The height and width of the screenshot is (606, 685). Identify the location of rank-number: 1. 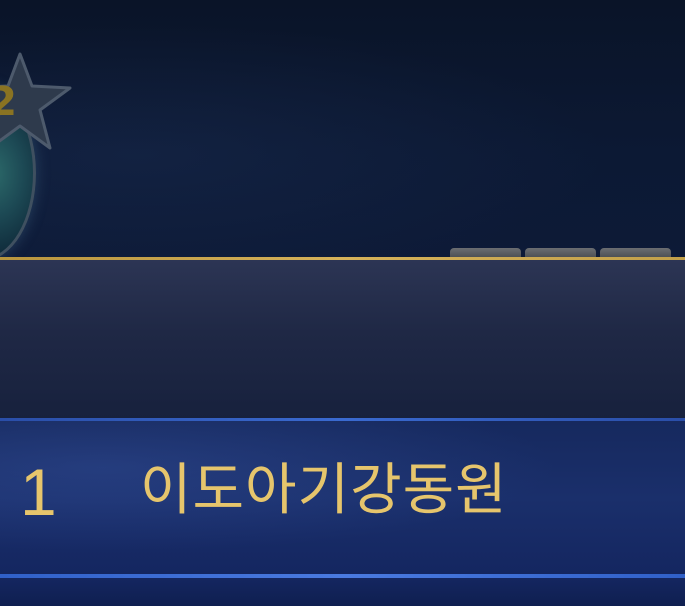
(38, 492).